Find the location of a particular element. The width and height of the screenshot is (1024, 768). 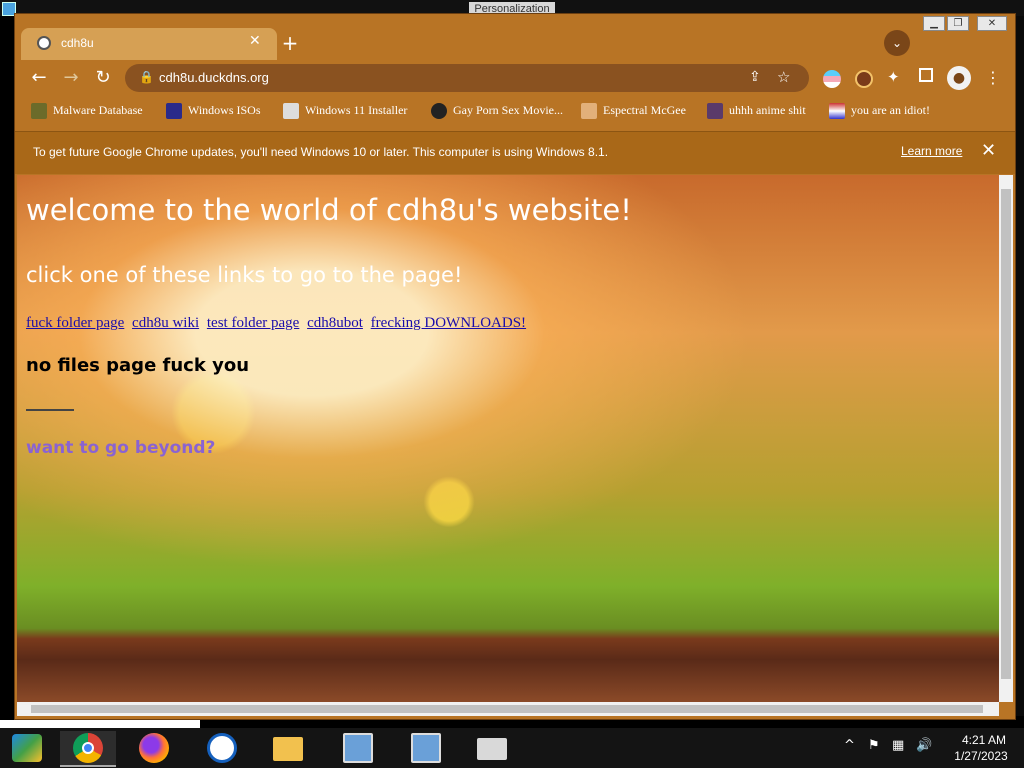

bookmark-espectral-mcgee: Espectral McGee is located at coordinates (633, 110).